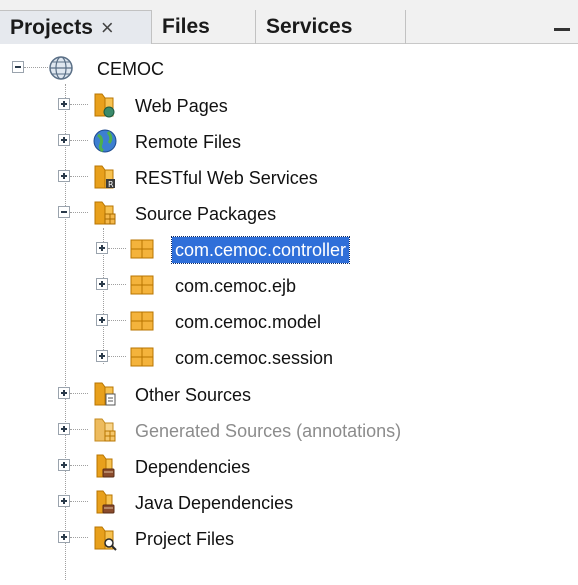  I want to click on project-files-folder-icon, so click(105, 538).